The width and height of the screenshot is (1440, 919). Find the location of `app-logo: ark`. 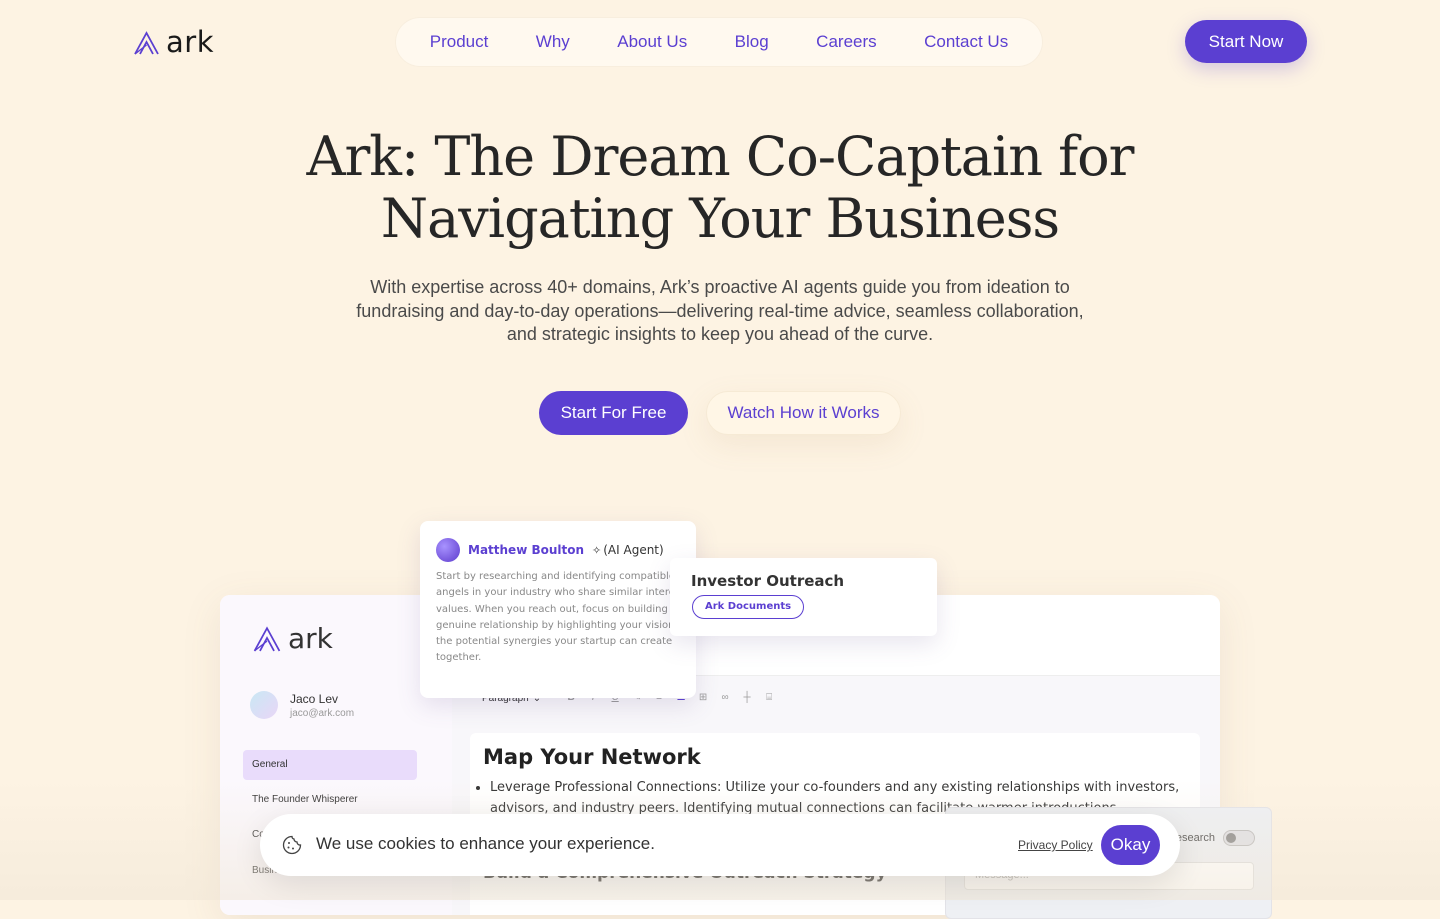

app-logo: ark is located at coordinates (292, 639).